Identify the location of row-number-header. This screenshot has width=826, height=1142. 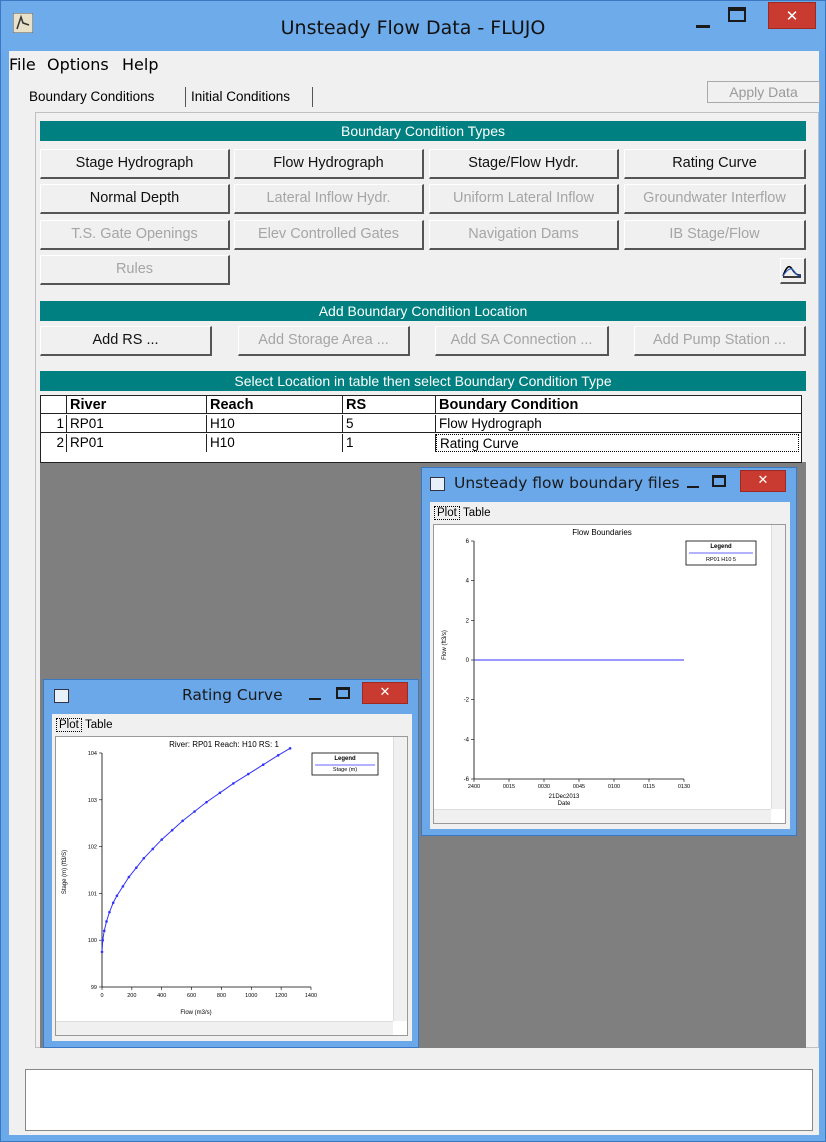
(54, 405).